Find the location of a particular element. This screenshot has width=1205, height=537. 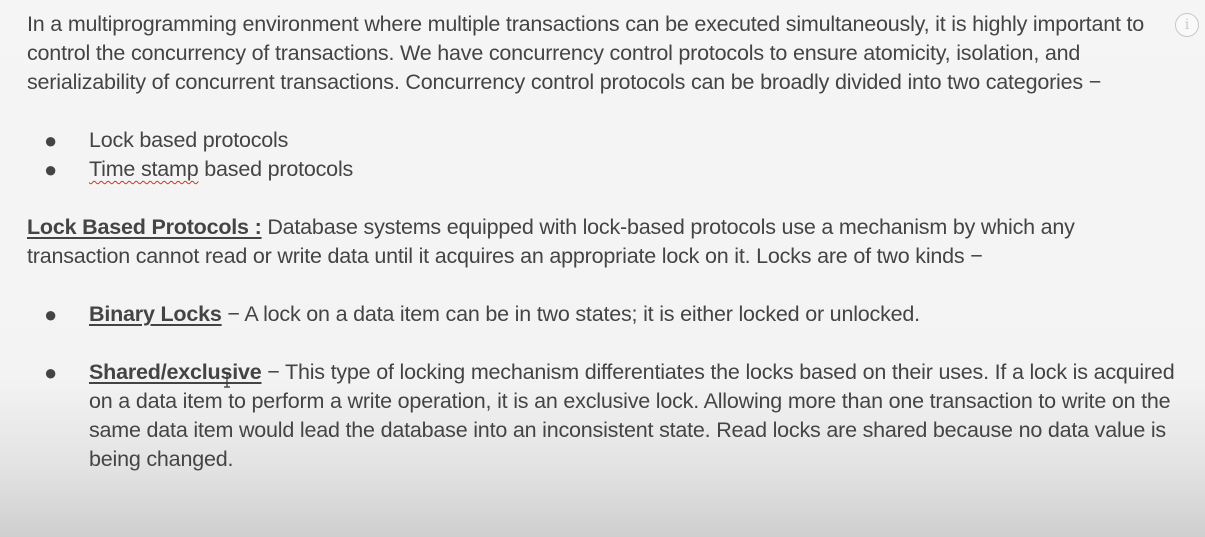

list-item: ● Lock based protocols is located at coordinates (602, 140).